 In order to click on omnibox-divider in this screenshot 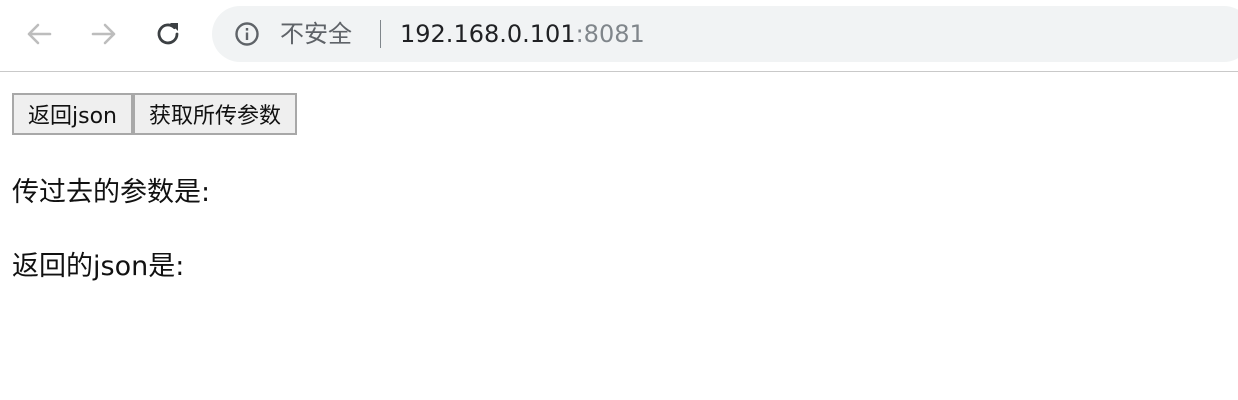, I will do `click(380, 34)`.